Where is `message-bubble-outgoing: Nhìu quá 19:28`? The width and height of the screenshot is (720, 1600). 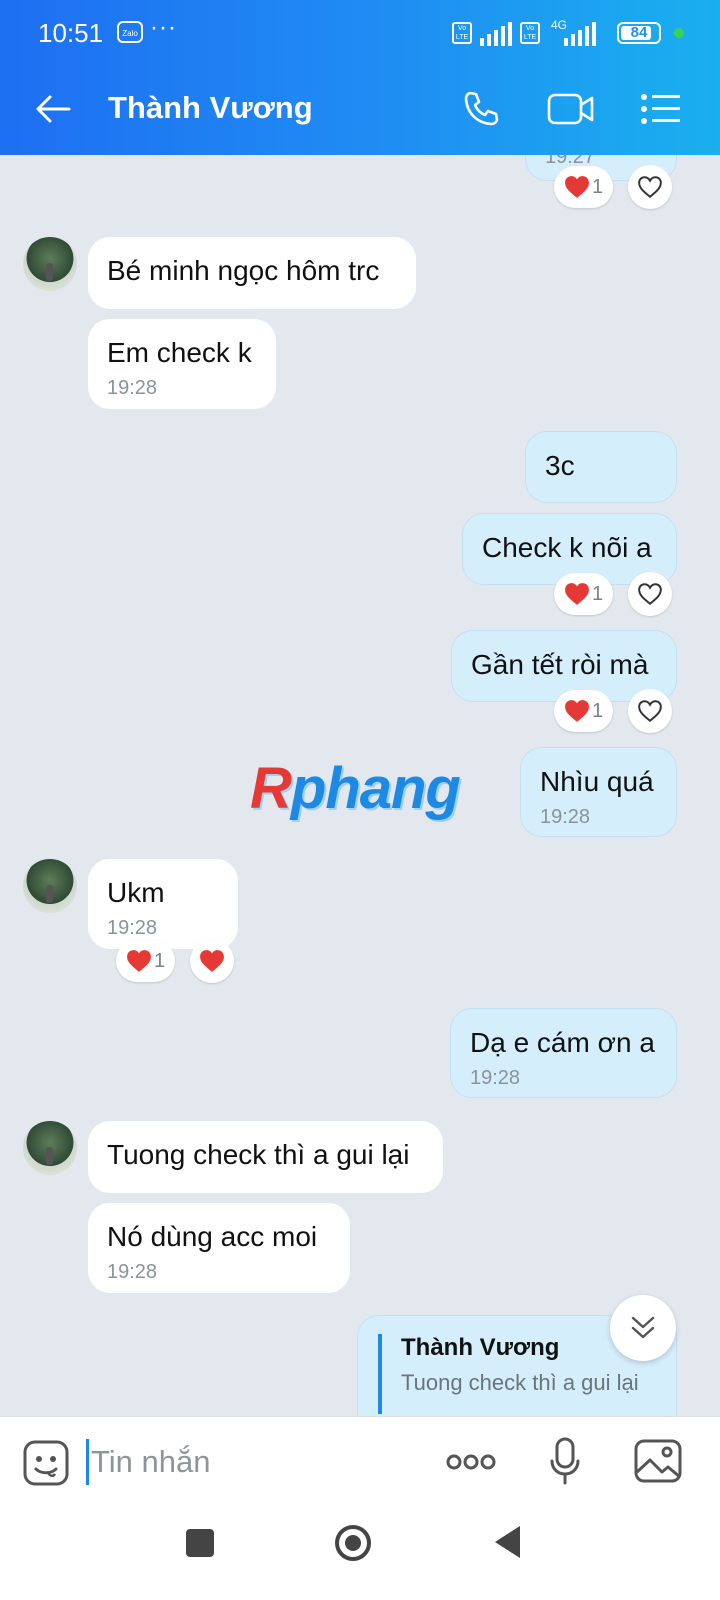 message-bubble-outgoing: Nhìu quá 19:28 is located at coordinates (598, 792).